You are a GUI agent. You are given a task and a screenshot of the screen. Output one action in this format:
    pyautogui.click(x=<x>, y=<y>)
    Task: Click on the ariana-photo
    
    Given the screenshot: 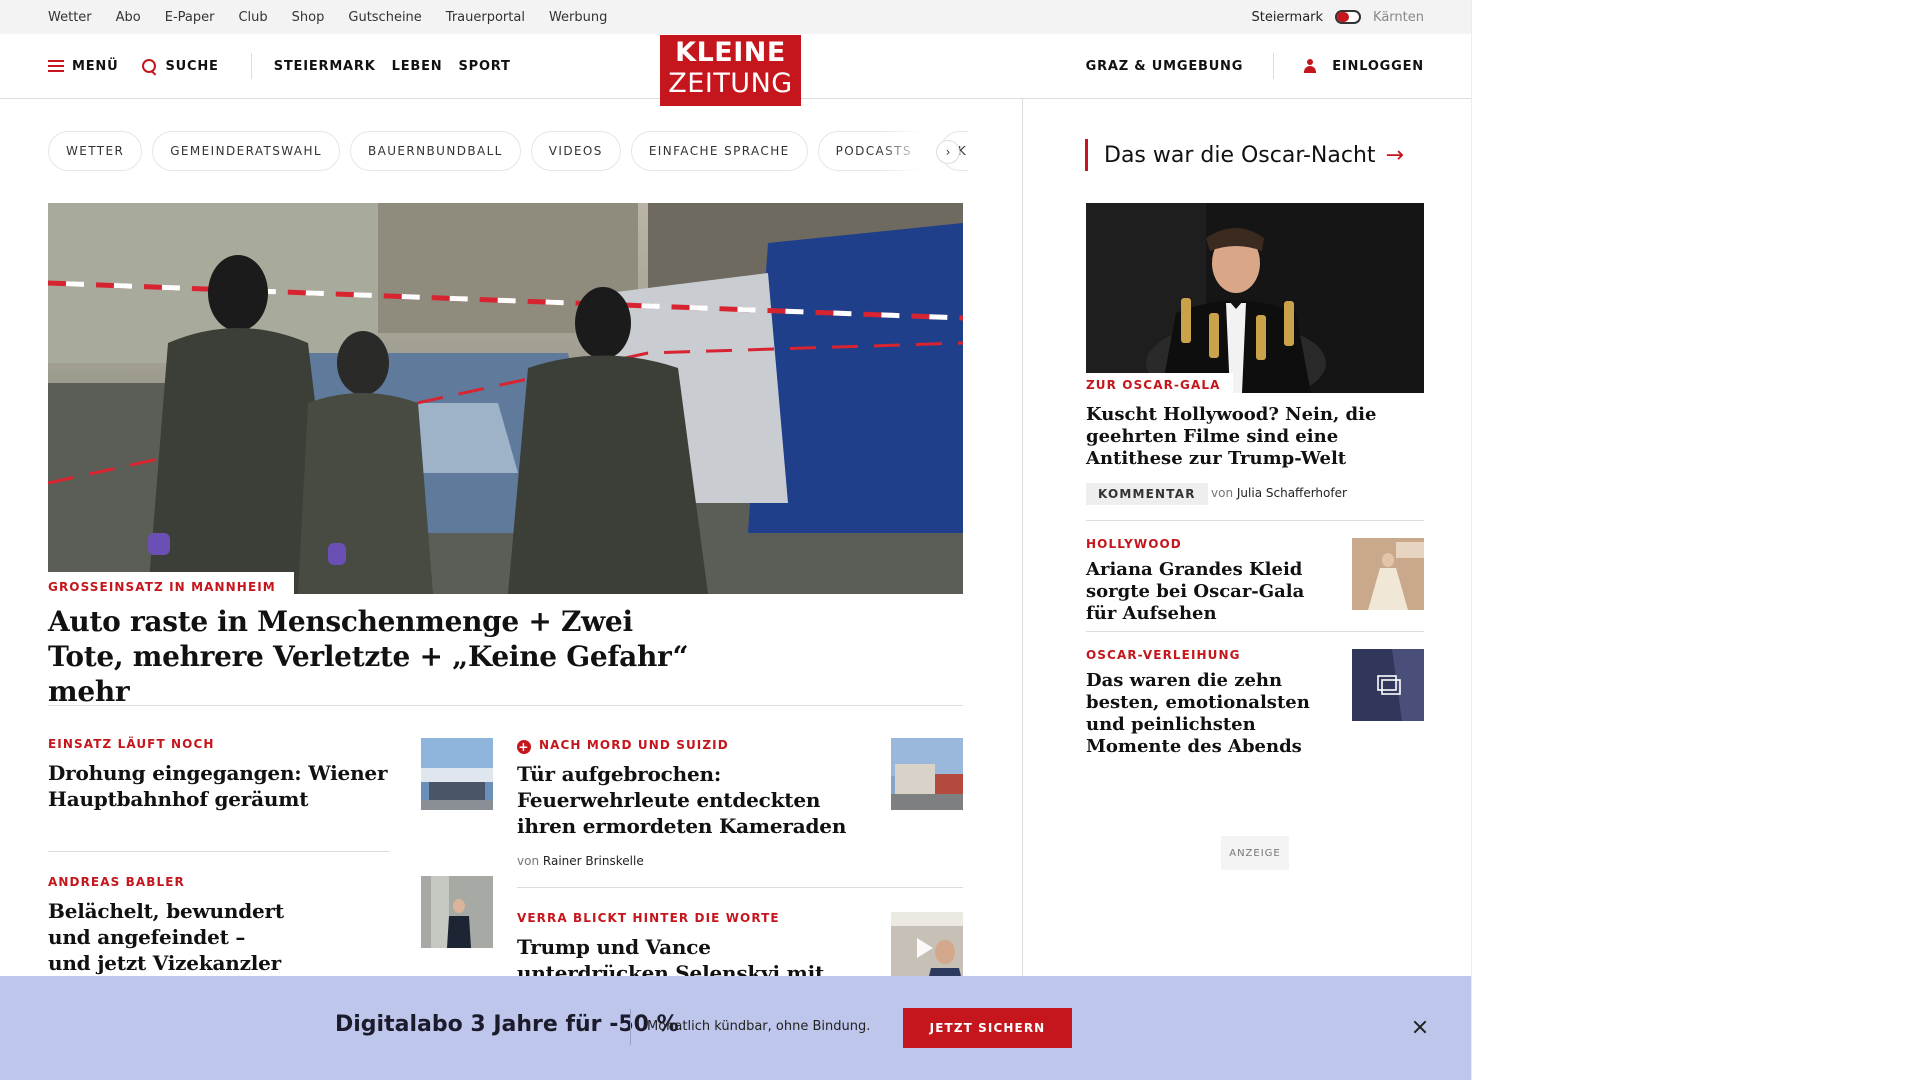 What is the action you would take?
    pyautogui.click(x=1388, y=574)
    